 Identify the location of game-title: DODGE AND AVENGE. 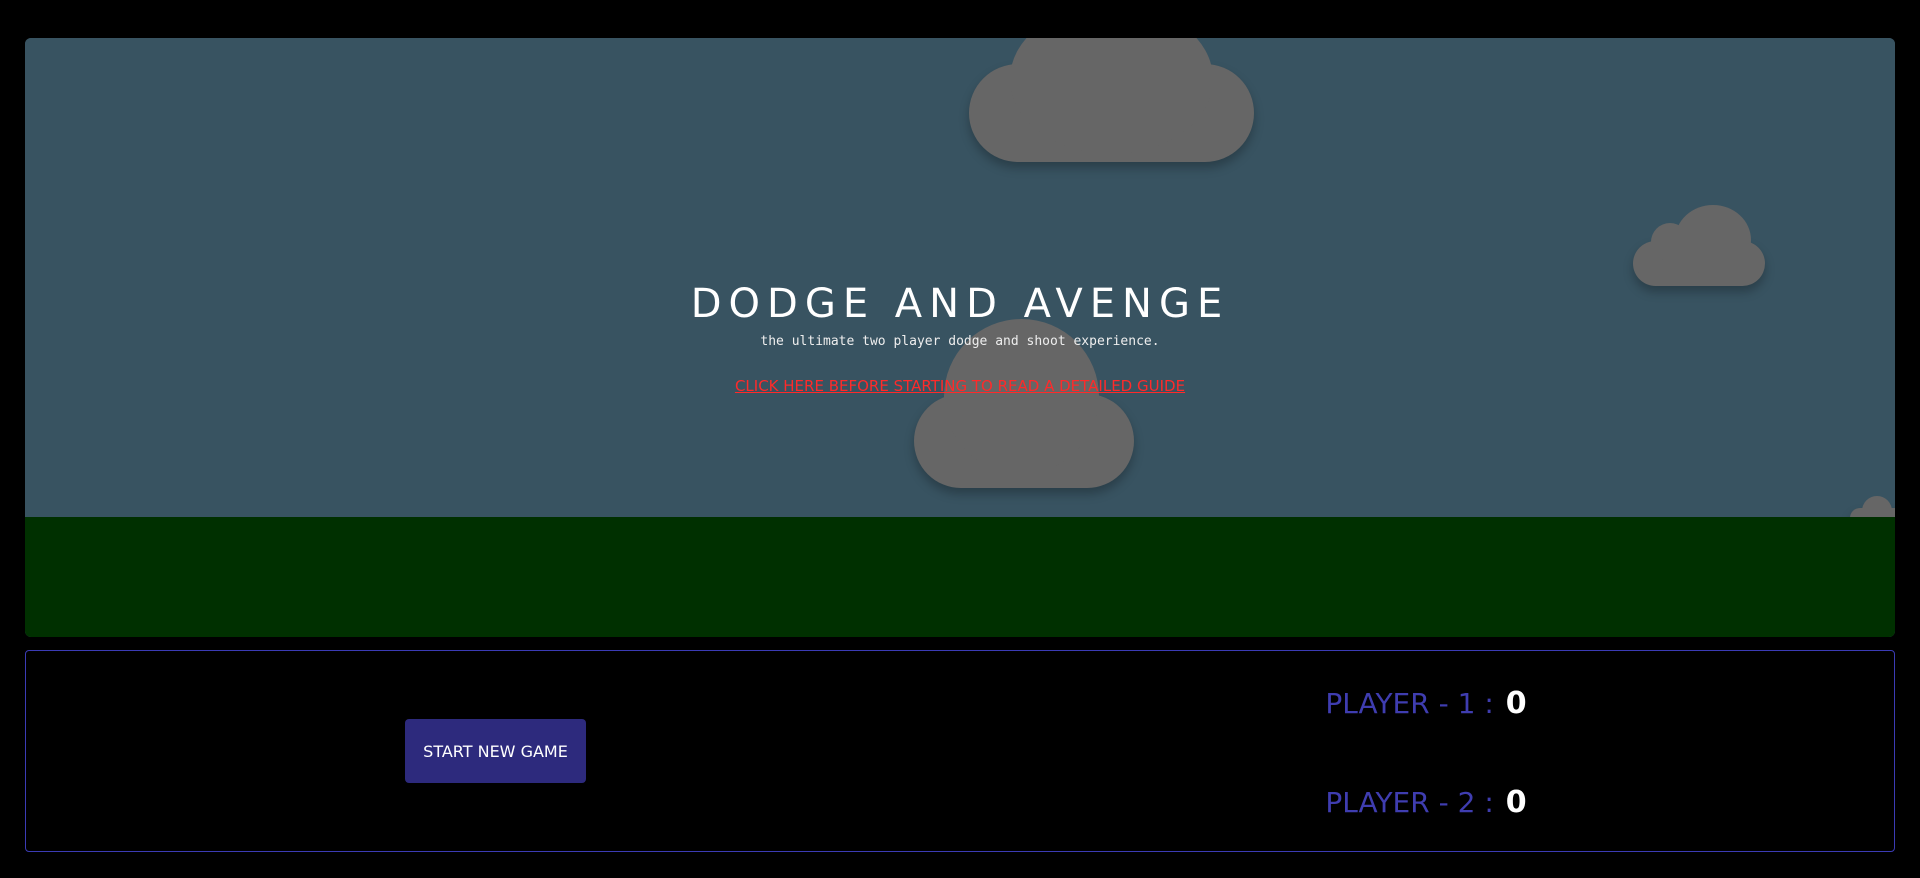
(960, 304).